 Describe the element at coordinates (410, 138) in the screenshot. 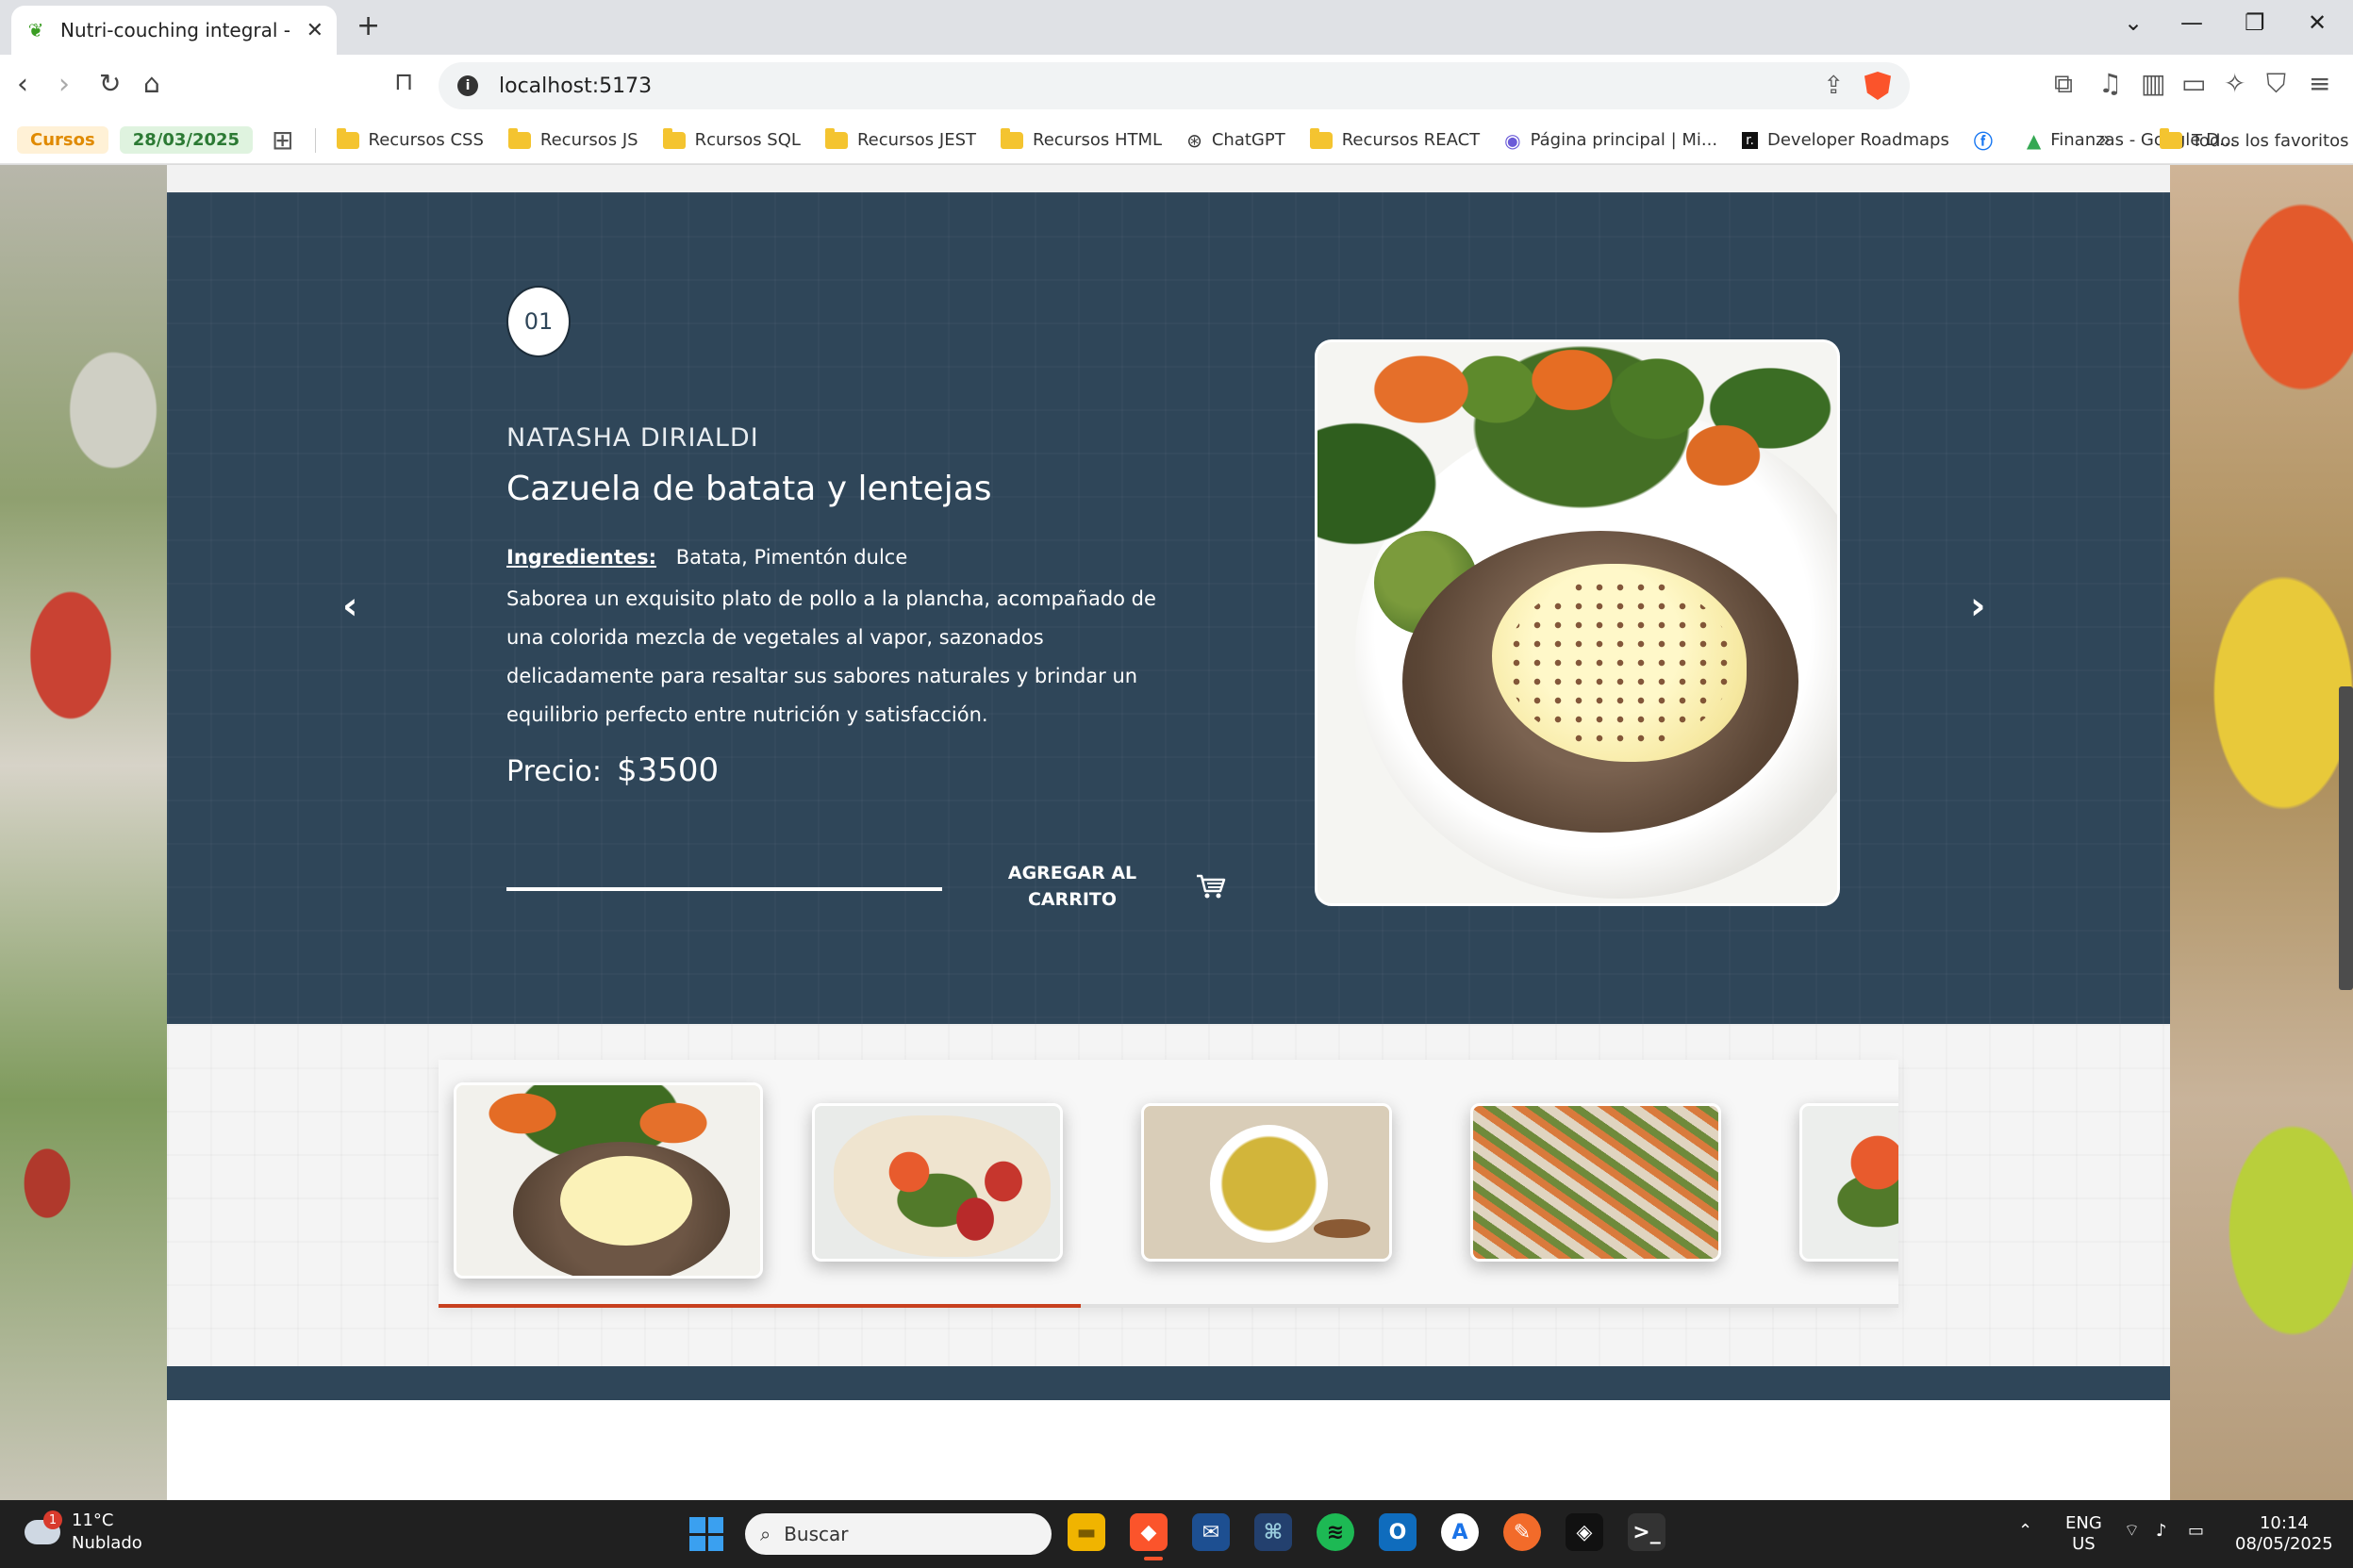

I see `bookmark-item: Recursos CSS` at that location.